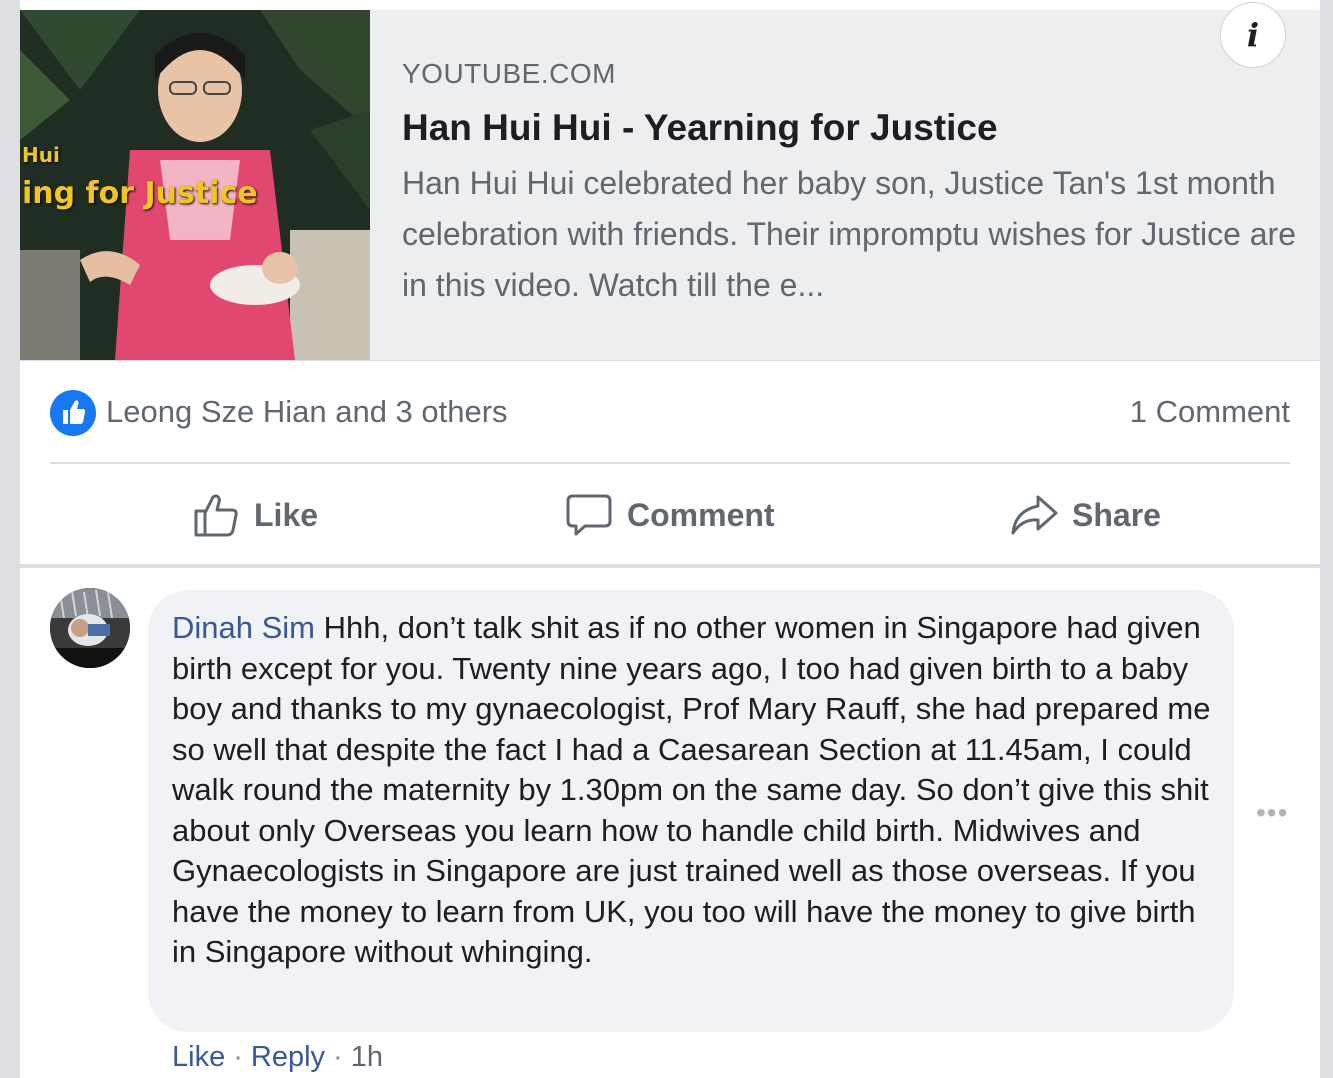 This screenshot has height=1078, width=1333. What do you see at coordinates (670, 566) in the screenshot?
I see `section-divider` at bounding box center [670, 566].